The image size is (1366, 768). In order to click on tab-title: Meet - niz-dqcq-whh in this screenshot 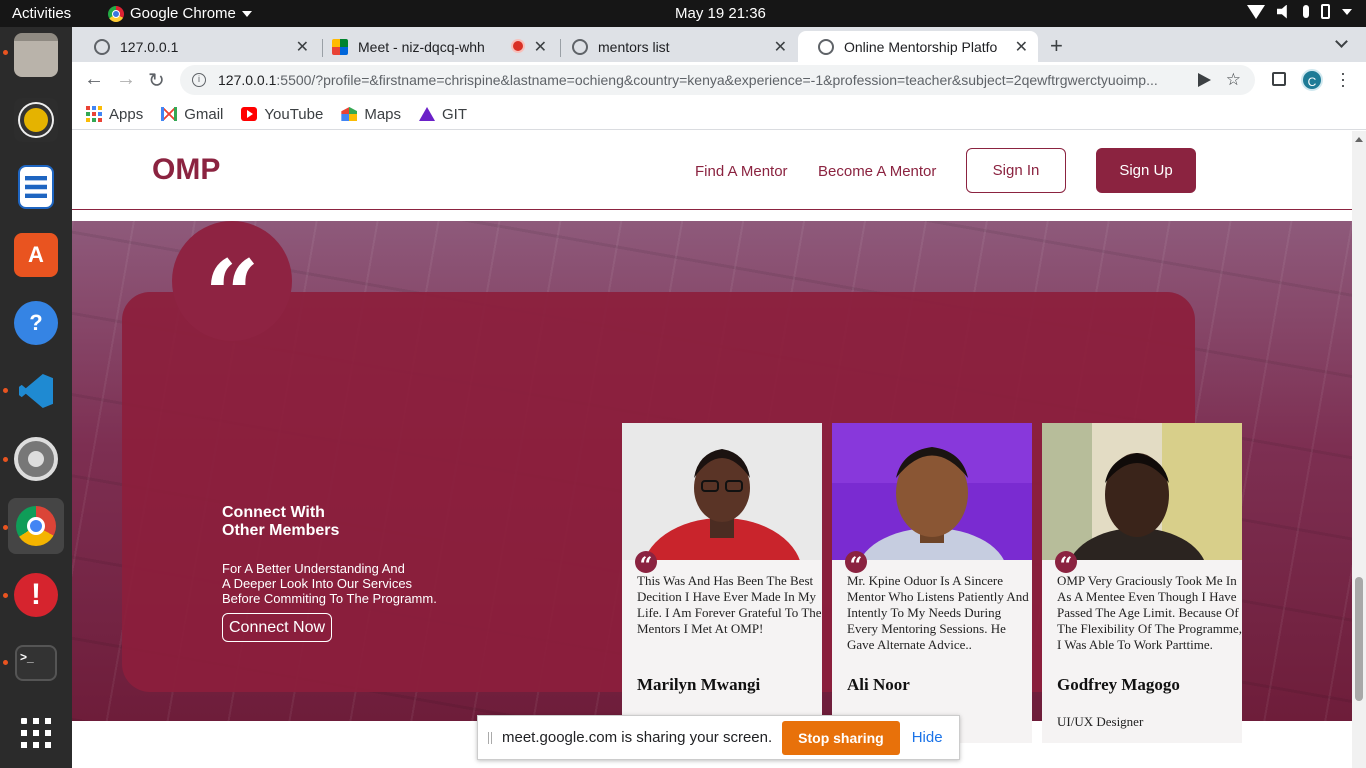, I will do `click(421, 46)`.